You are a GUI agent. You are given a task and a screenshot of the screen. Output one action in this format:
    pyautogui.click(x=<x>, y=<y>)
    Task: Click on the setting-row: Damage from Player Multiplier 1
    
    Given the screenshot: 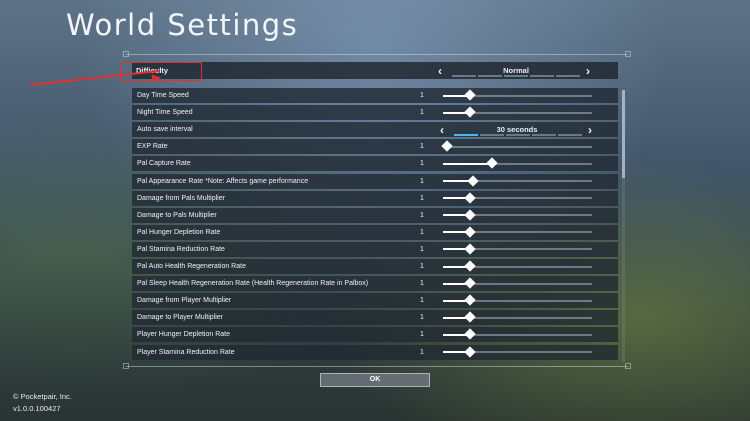 What is the action you would take?
    pyautogui.click(x=375, y=301)
    